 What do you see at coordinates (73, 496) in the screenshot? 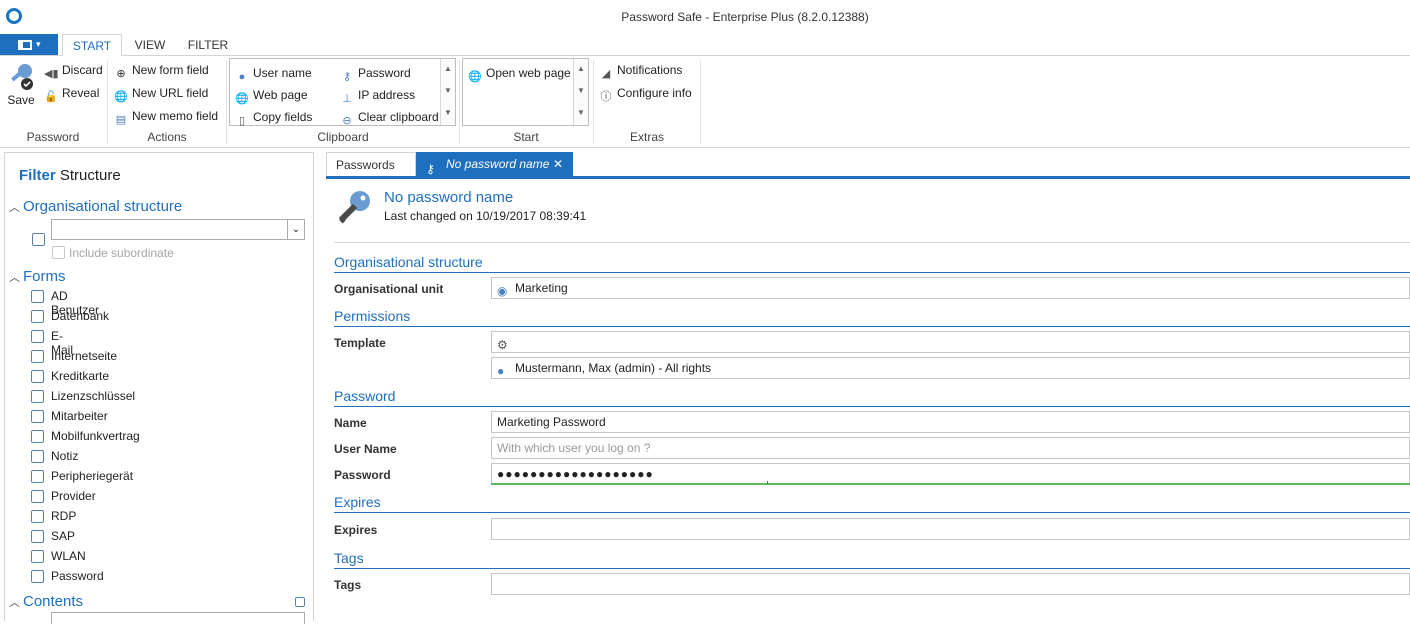
I see `form-label: Provider` at bounding box center [73, 496].